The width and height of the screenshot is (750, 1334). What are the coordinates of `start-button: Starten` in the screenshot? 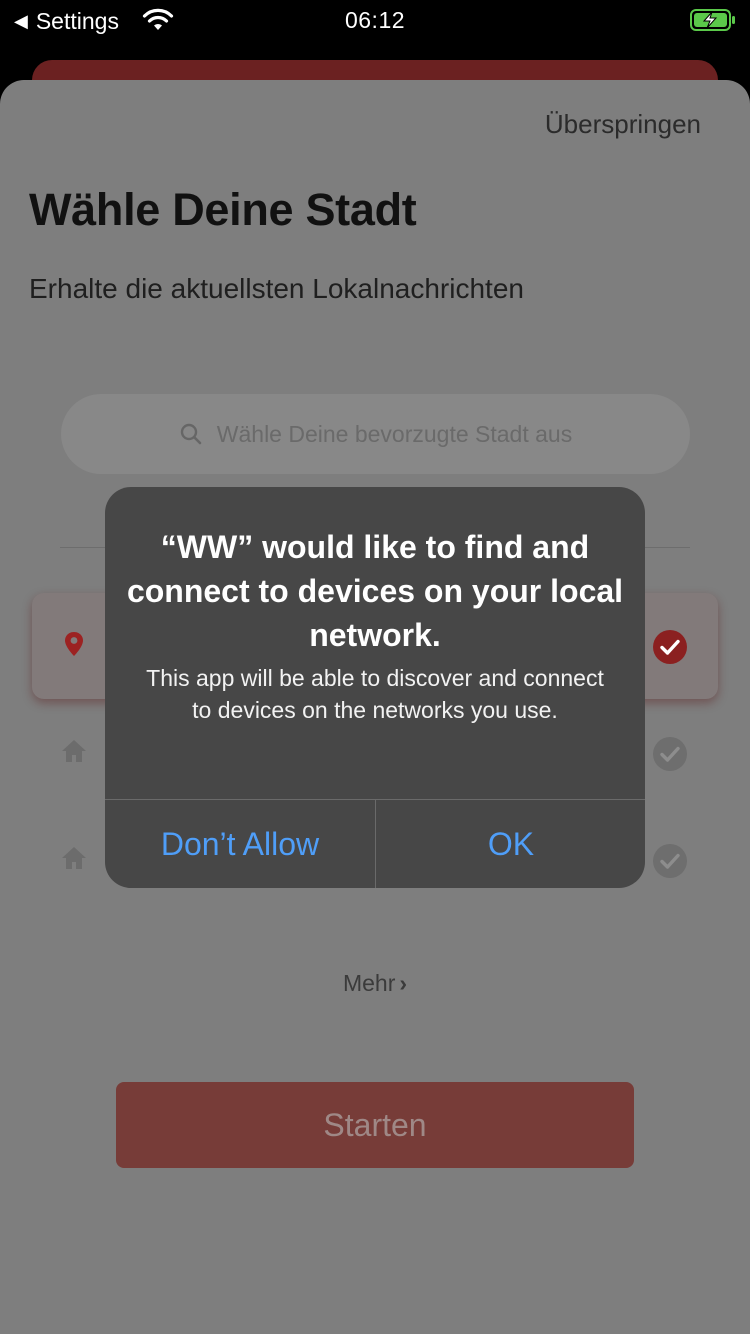 It's located at (375, 1125).